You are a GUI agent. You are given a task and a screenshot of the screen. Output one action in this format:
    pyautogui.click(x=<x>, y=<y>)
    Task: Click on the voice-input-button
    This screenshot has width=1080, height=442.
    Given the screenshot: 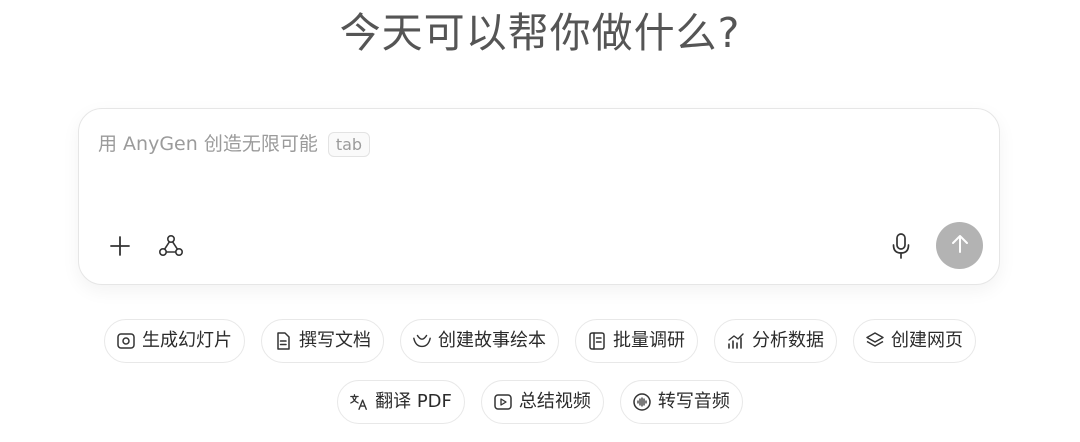 What is the action you would take?
    pyautogui.click(x=901, y=246)
    